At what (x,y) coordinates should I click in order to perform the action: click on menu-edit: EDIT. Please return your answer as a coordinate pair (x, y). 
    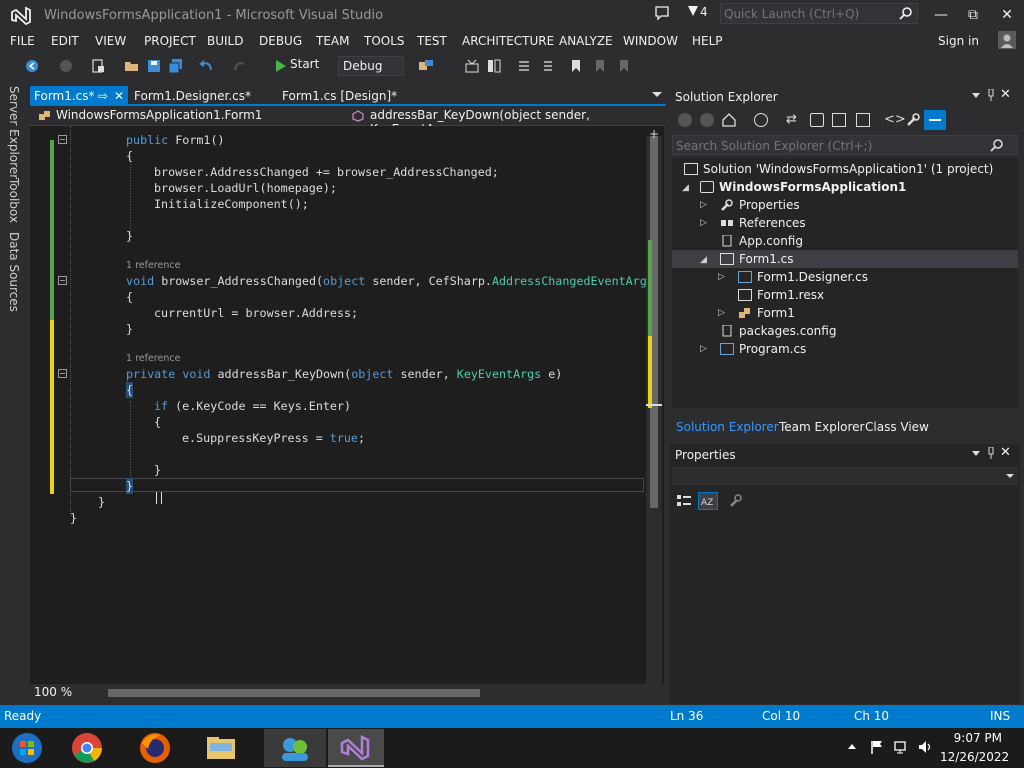
    Looking at the image, I should click on (65, 41).